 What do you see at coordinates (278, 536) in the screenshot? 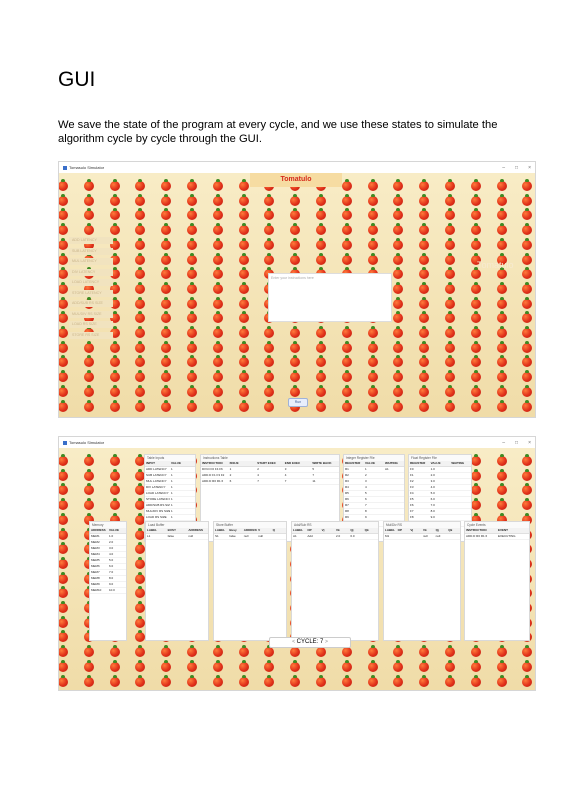
I see `table-cell` at bounding box center [278, 536].